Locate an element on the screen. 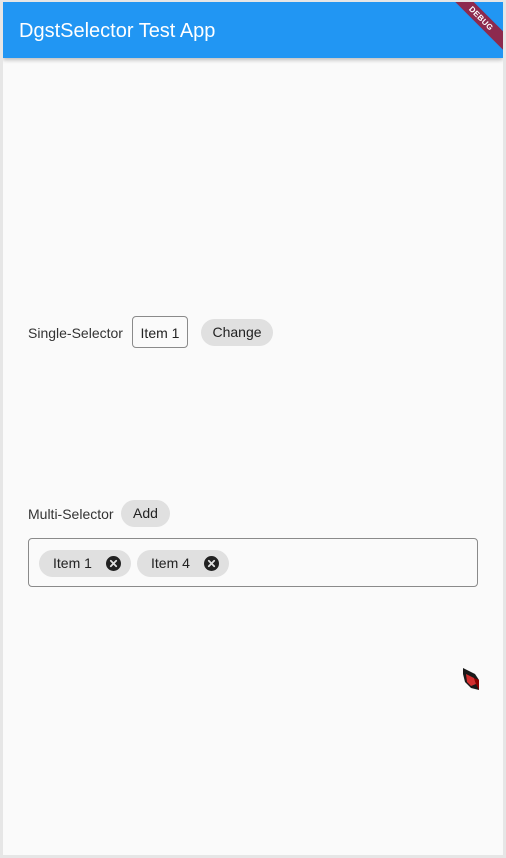 This screenshot has height=858, width=506. multi-selector-label: Multi-Selector is located at coordinates (71, 514).